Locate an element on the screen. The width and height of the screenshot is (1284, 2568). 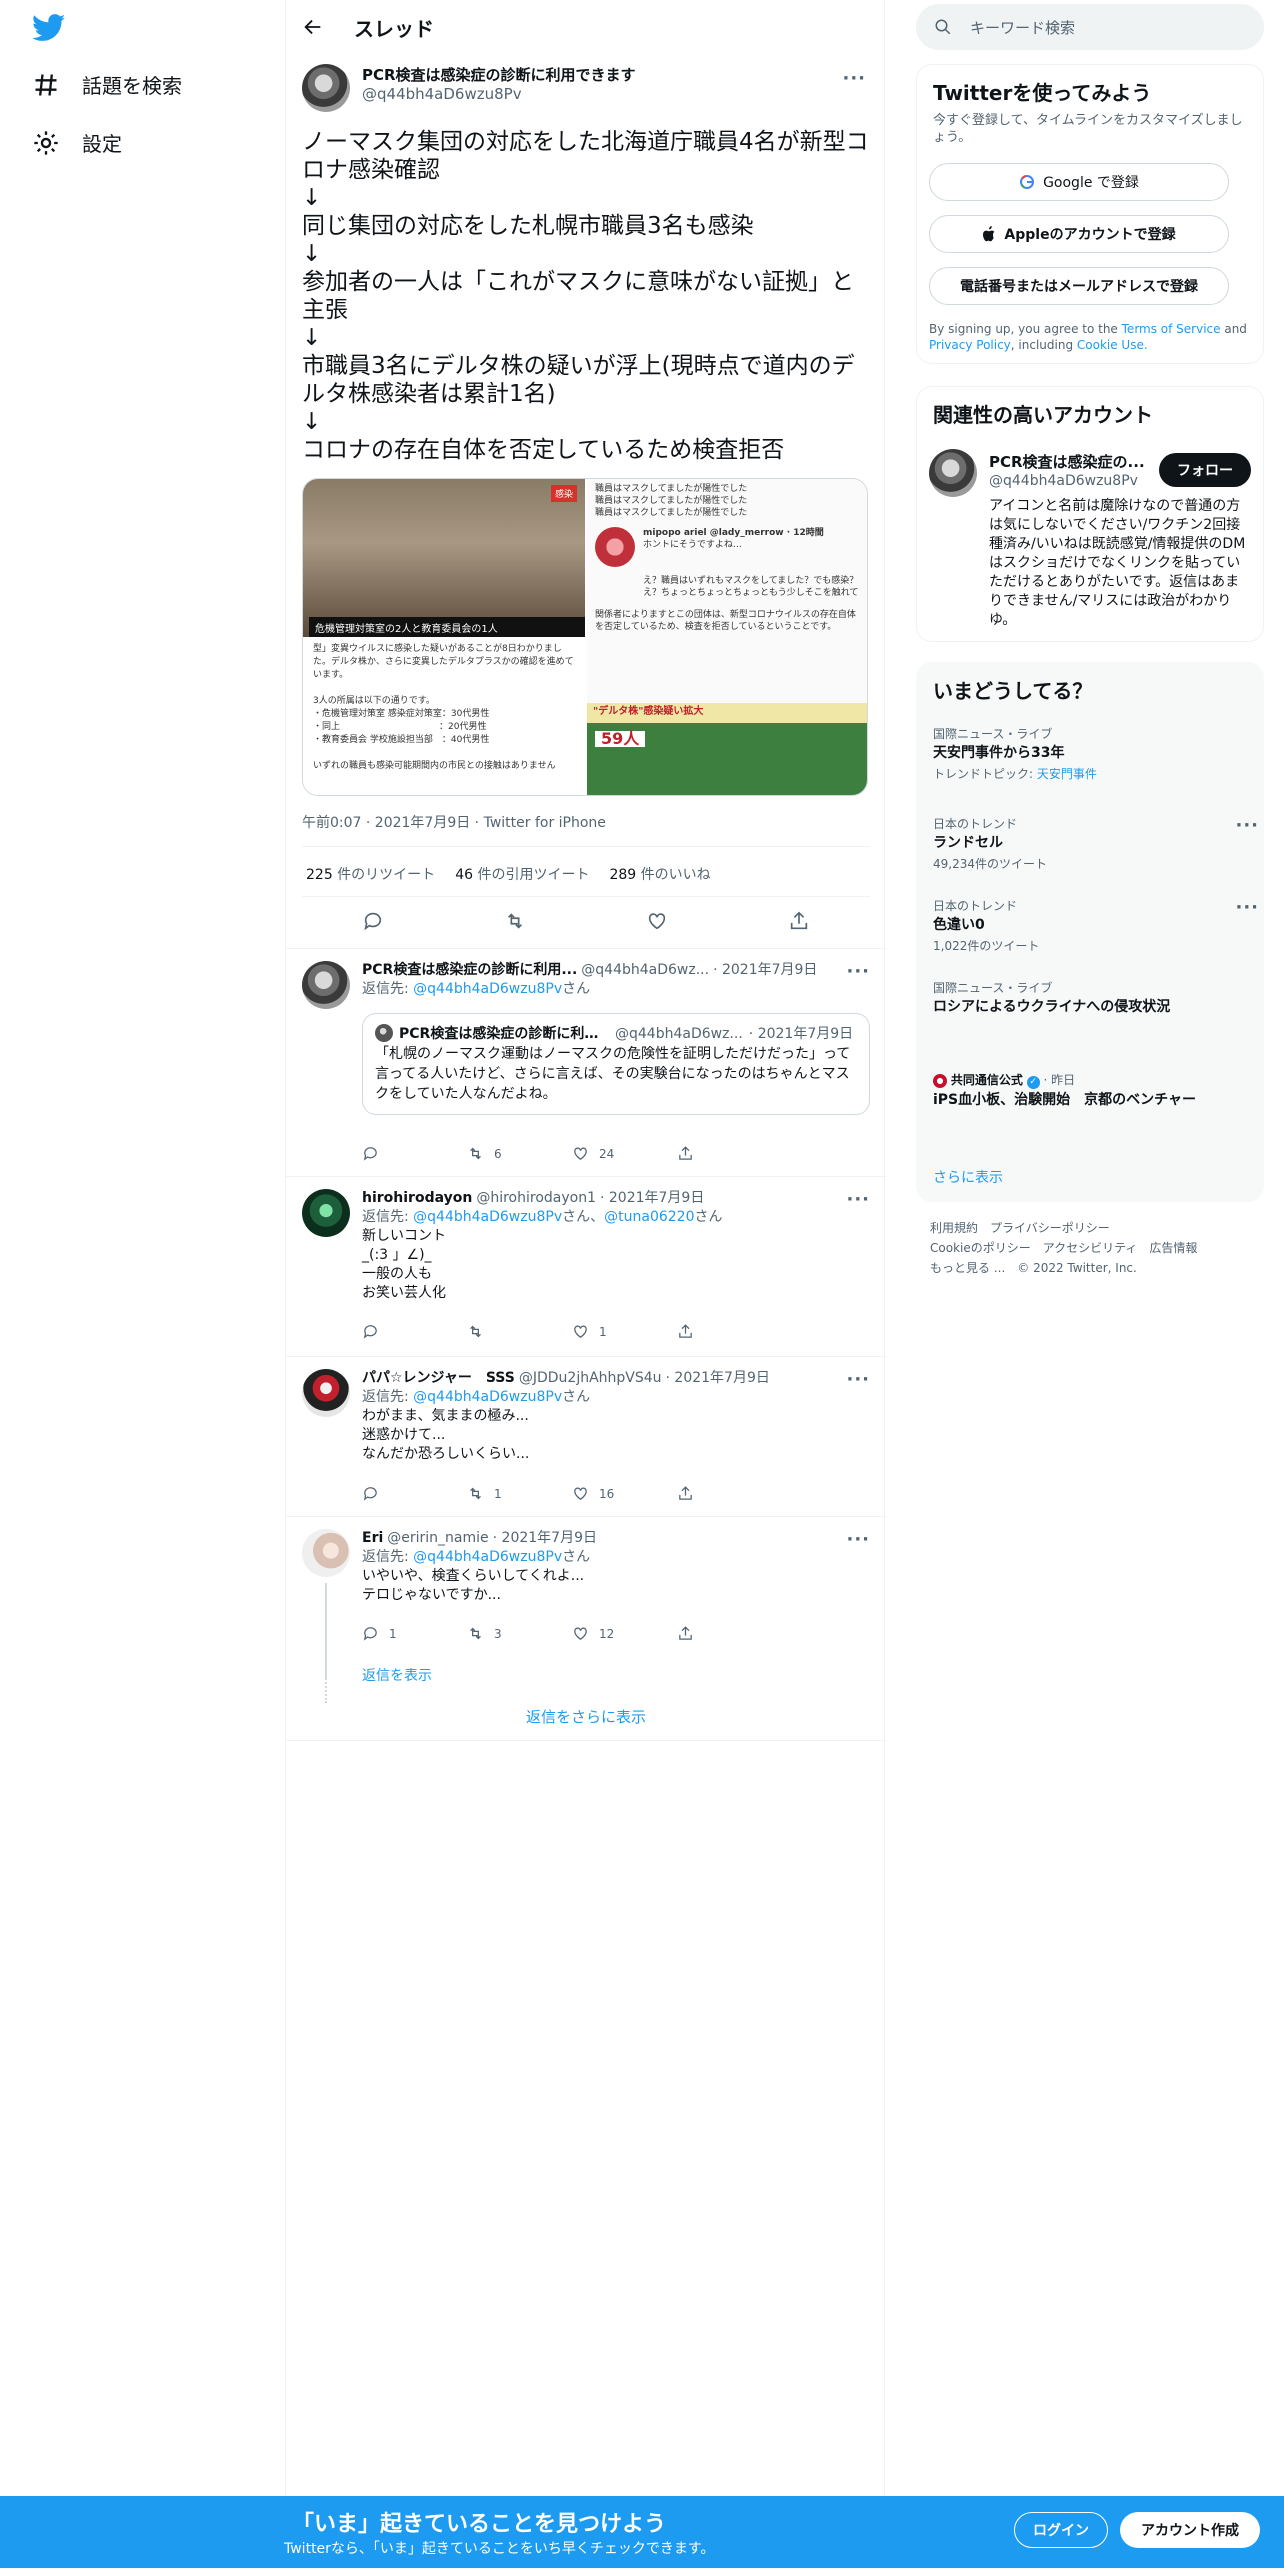
retweet-button is located at coordinates (519, 1331).